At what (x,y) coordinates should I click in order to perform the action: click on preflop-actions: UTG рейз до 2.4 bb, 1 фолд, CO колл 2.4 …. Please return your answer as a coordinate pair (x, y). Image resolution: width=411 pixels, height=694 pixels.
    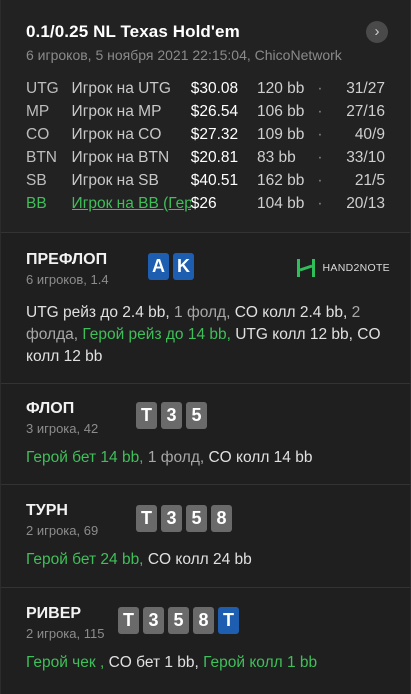
    Looking at the image, I should click on (205, 335).